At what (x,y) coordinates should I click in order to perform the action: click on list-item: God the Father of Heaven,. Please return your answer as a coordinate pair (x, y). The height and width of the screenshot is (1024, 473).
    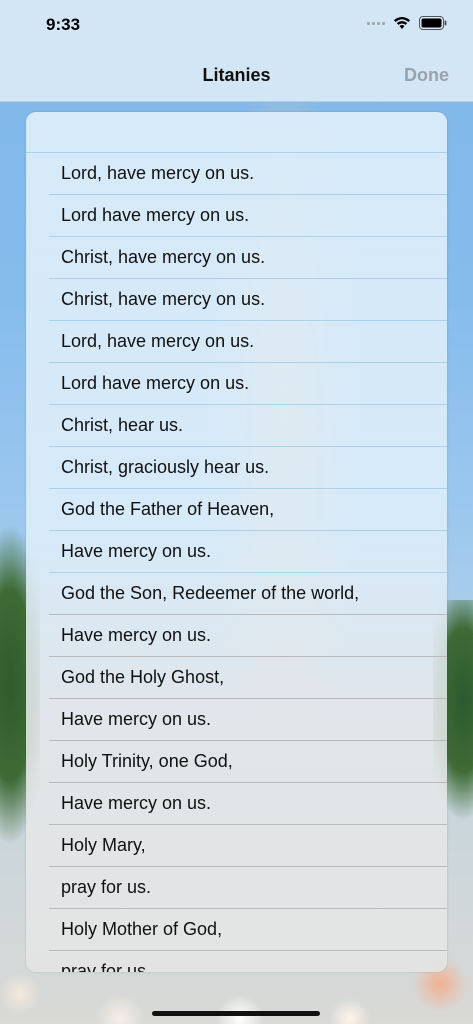
    Looking at the image, I should click on (248, 510).